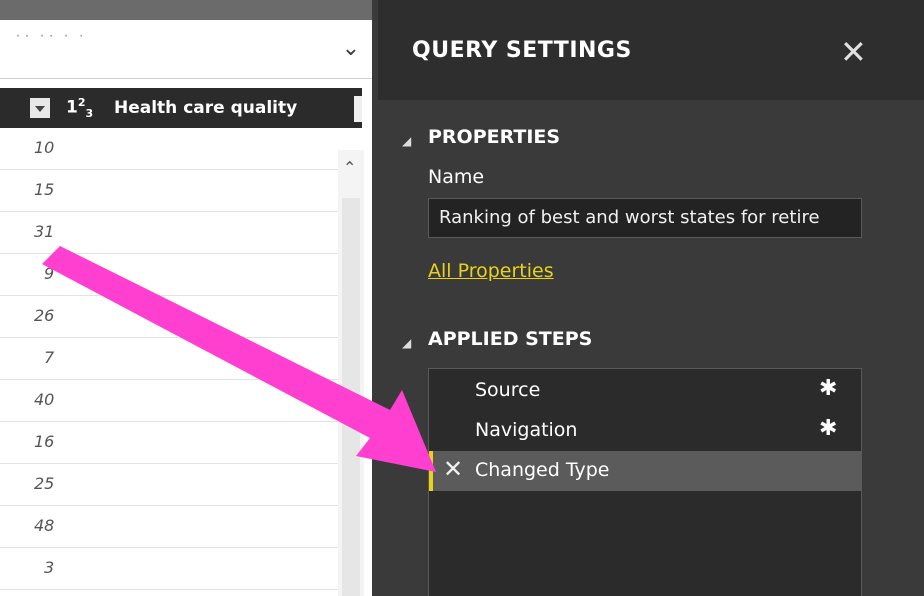 The height and width of the screenshot is (596, 924). I want to click on cell-value: 16, so click(44, 441).